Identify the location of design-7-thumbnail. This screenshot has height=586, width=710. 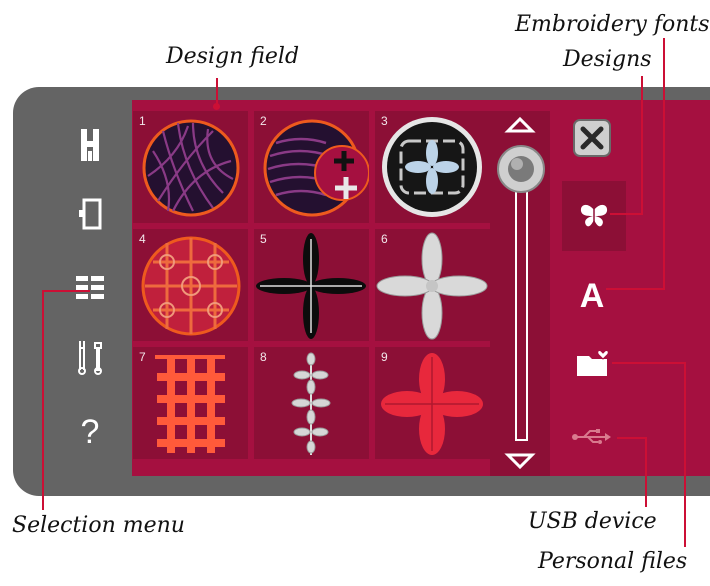
(190, 404).